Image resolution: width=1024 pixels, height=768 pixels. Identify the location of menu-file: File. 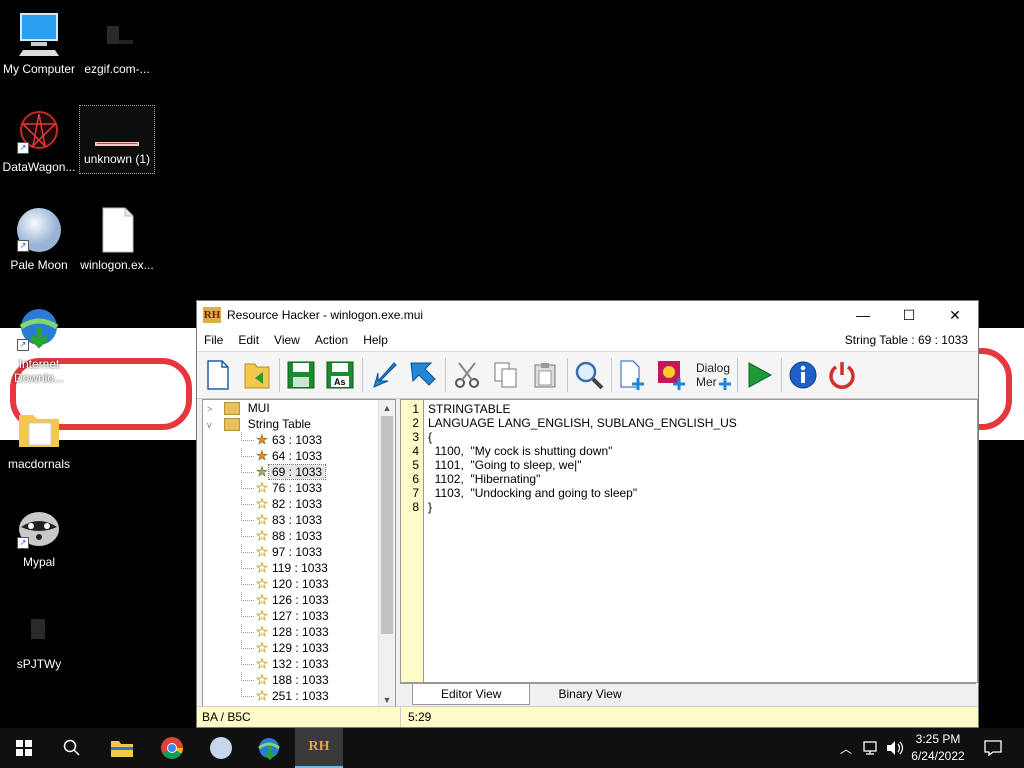
(214, 340).